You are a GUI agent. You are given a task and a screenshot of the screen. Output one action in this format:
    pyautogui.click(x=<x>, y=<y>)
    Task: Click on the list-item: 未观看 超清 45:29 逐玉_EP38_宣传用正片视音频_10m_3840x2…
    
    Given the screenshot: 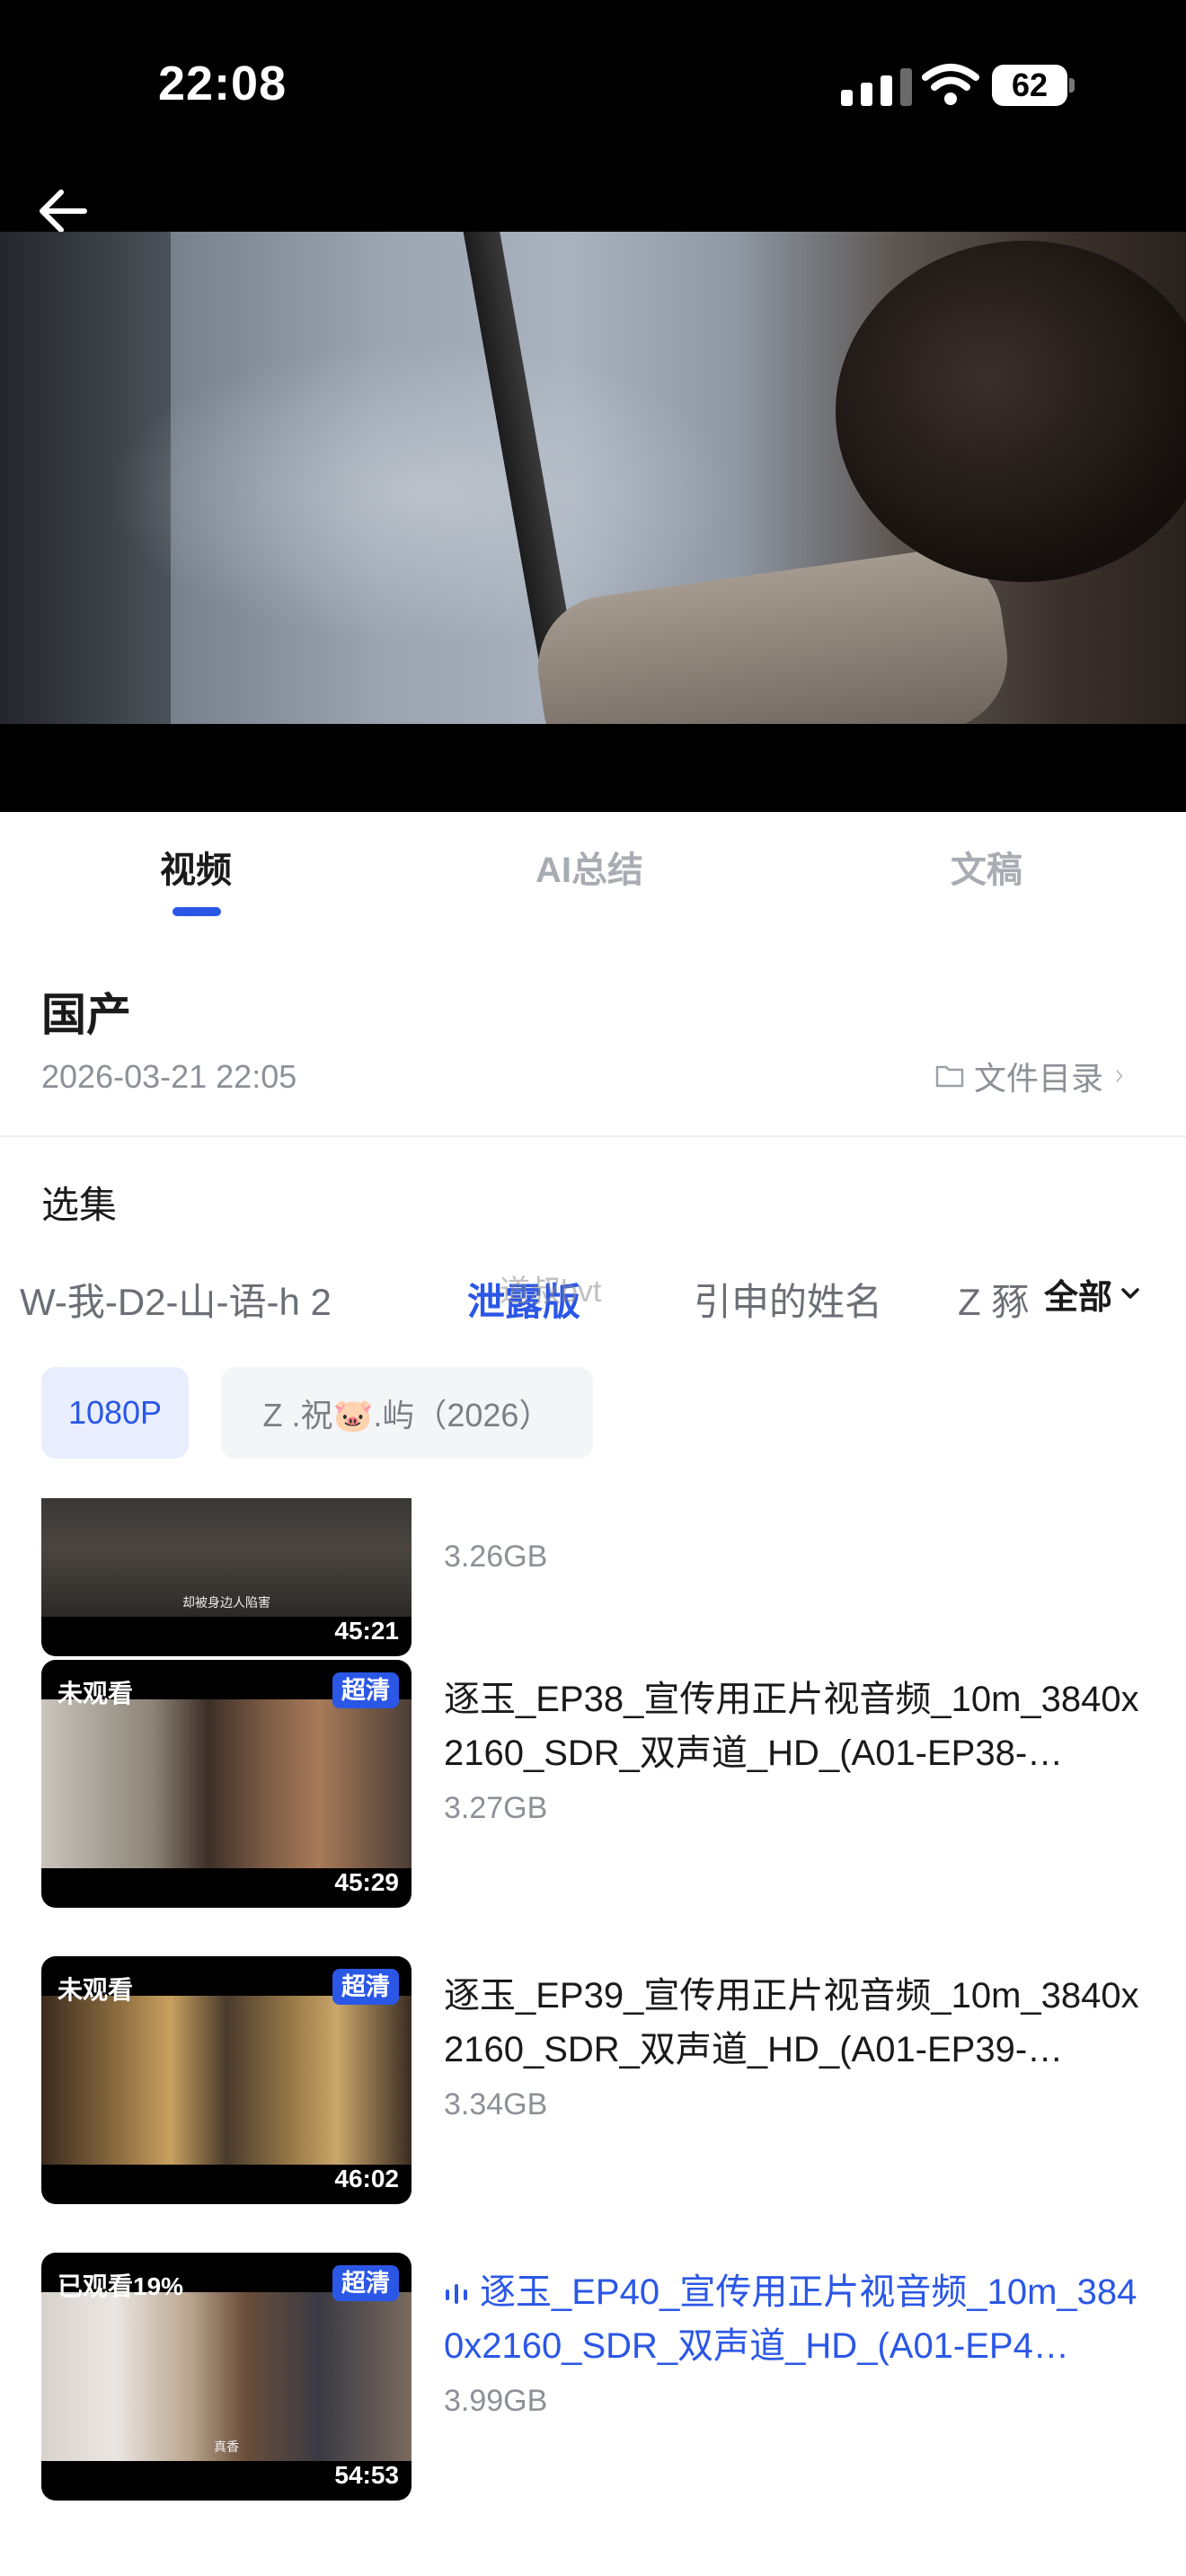 What is the action you would take?
    pyautogui.click(x=593, y=1785)
    